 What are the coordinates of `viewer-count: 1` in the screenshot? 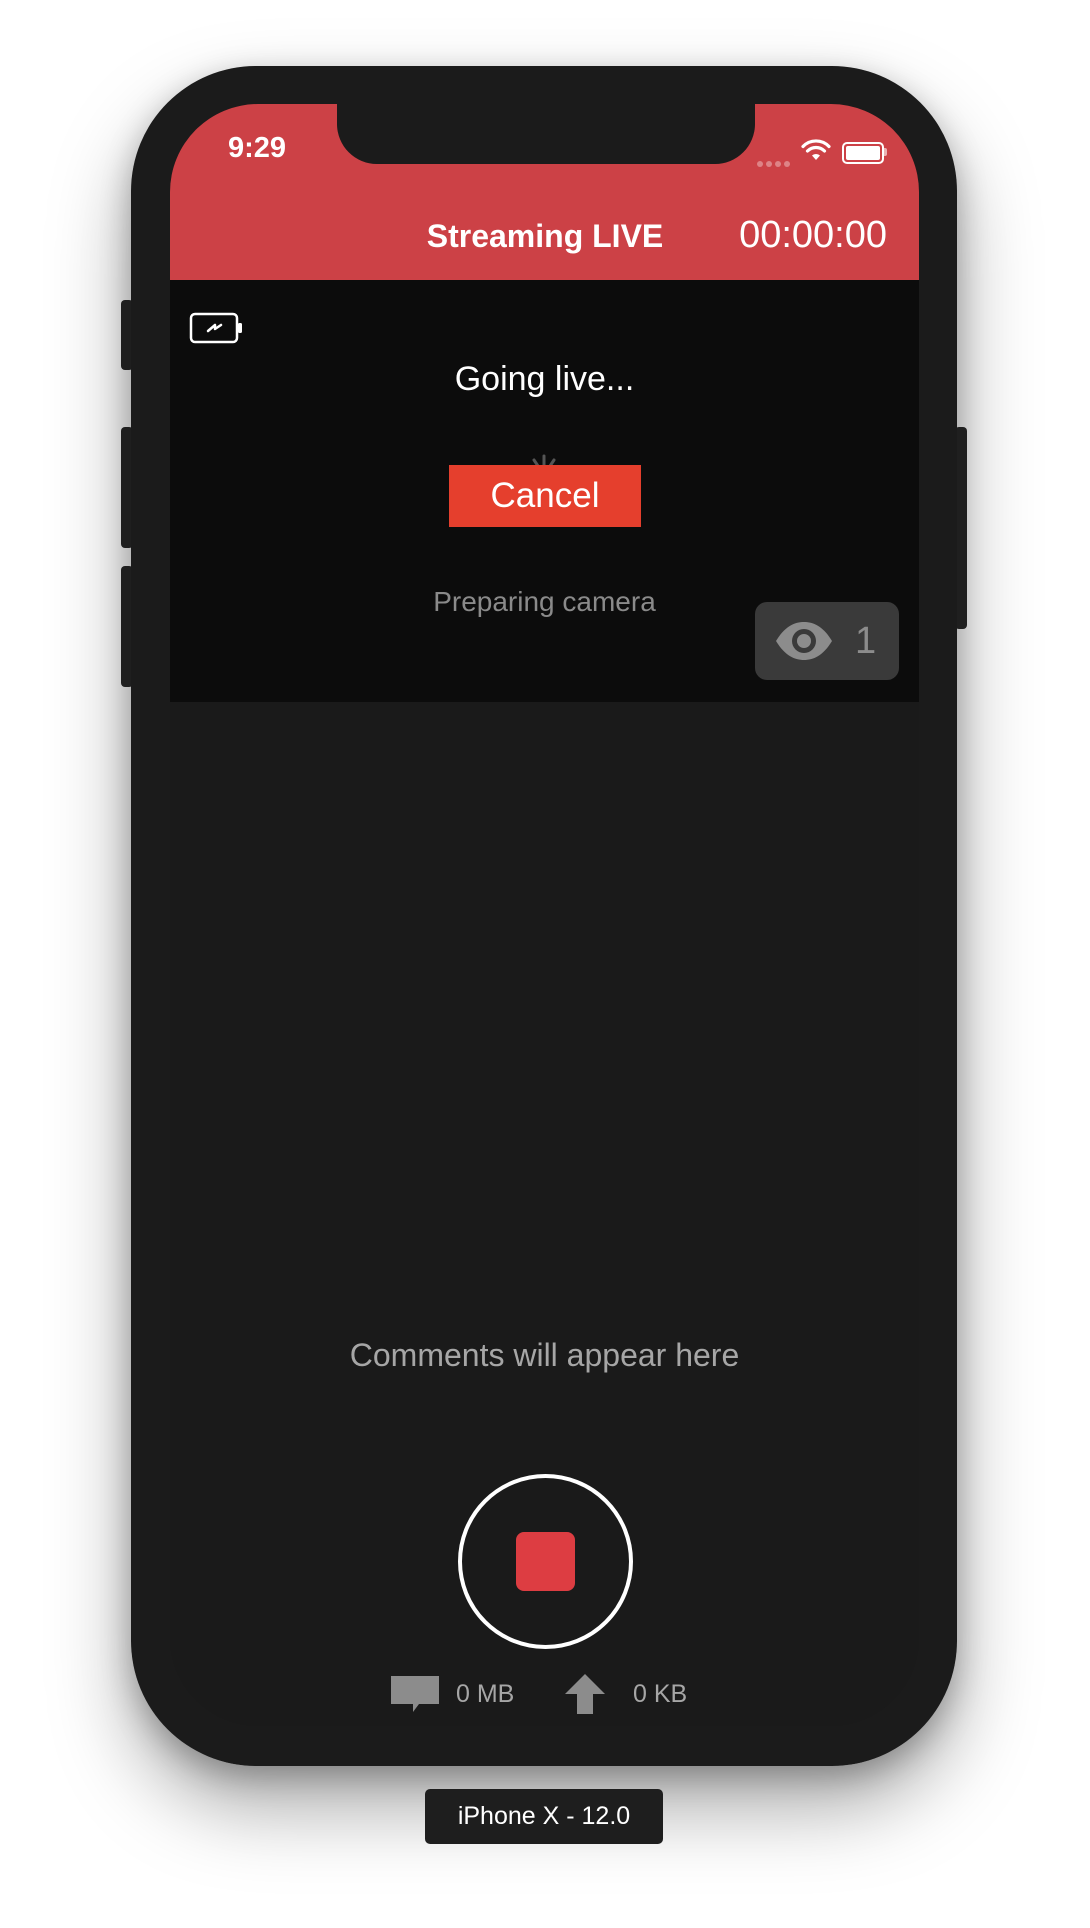 It's located at (866, 641).